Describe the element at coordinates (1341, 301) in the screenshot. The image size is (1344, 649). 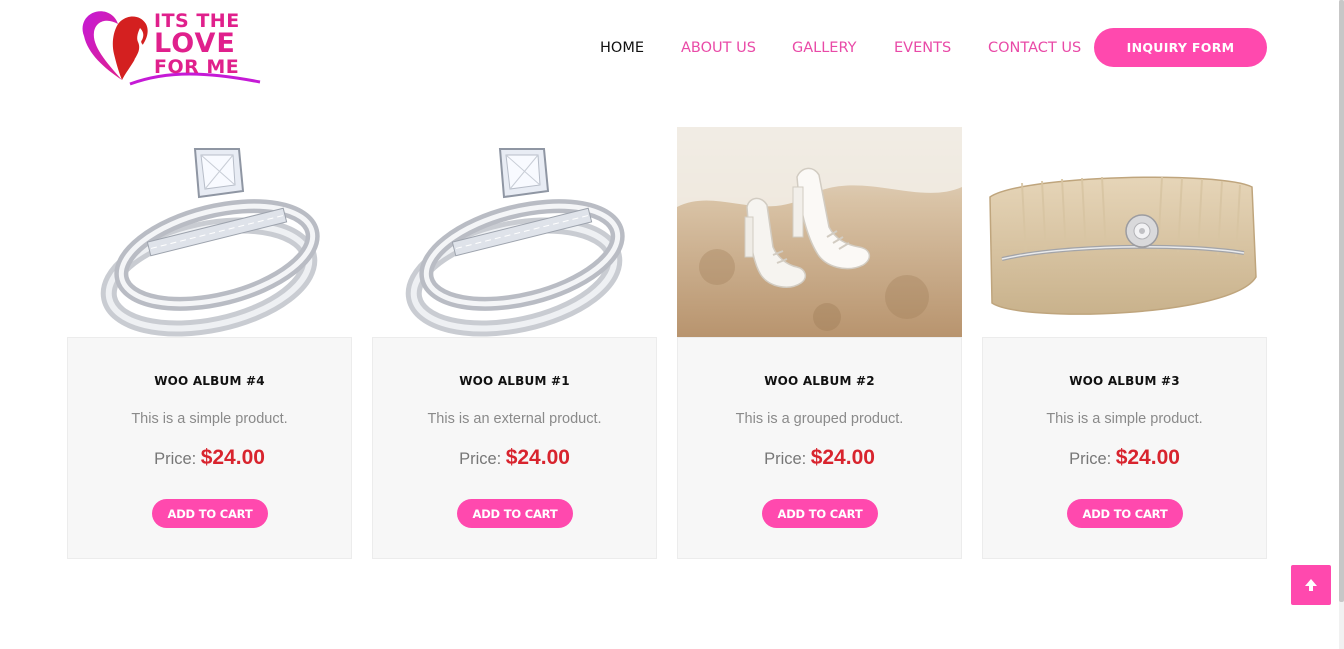
I see `scrollbar-thumb` at that location.